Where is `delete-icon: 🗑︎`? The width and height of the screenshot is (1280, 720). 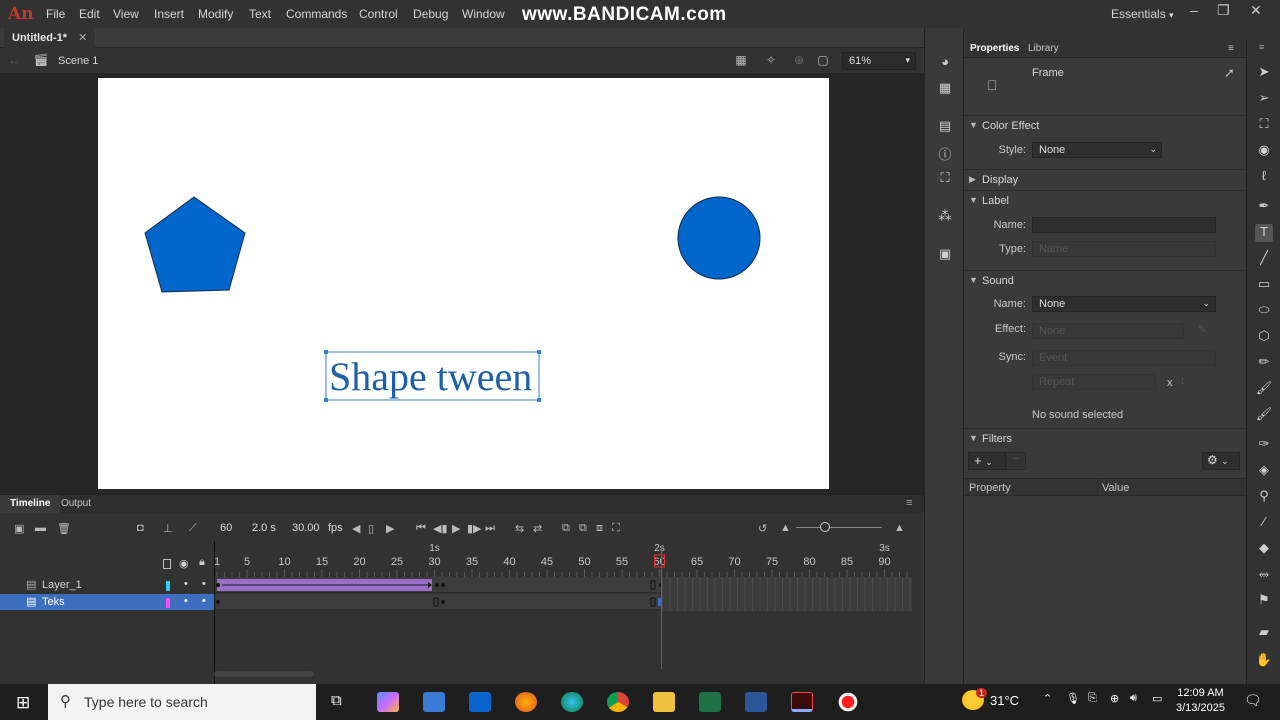
delete-icon: 🗑︎ is located at coordinates (64, 528).